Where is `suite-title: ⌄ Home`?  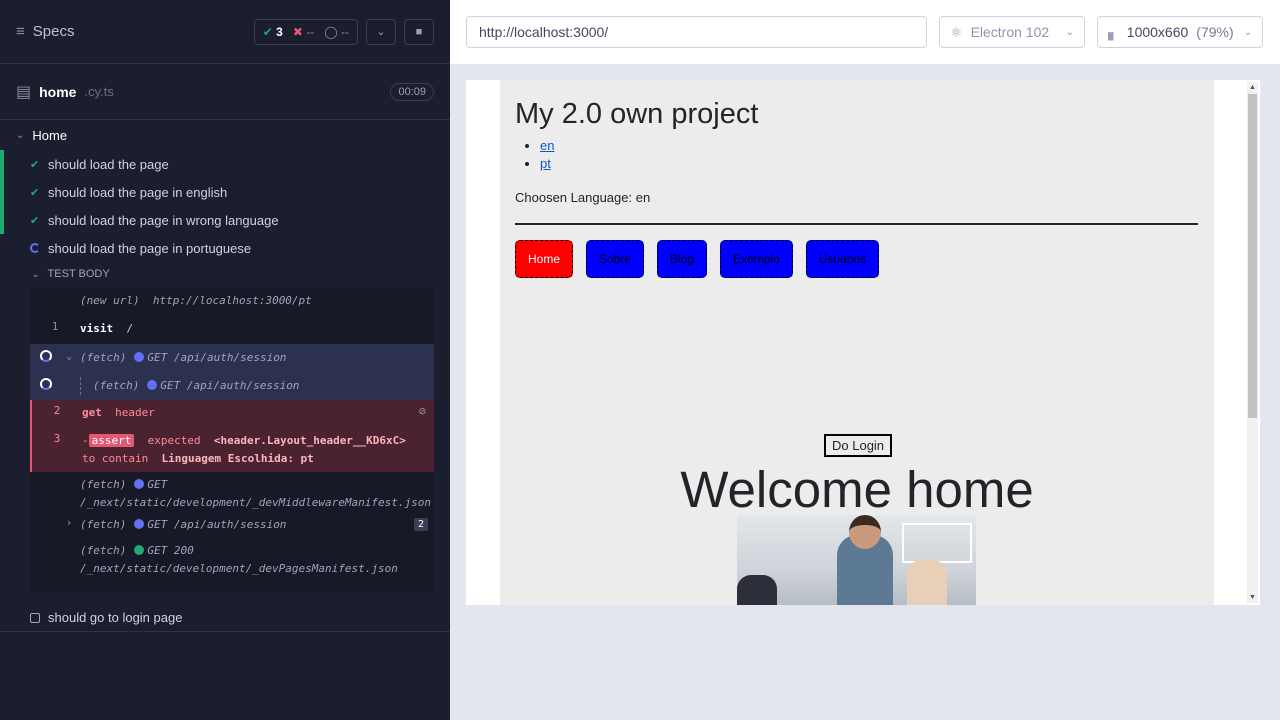 suite-title: ⌄ Home is located at coordinates (225, 135).